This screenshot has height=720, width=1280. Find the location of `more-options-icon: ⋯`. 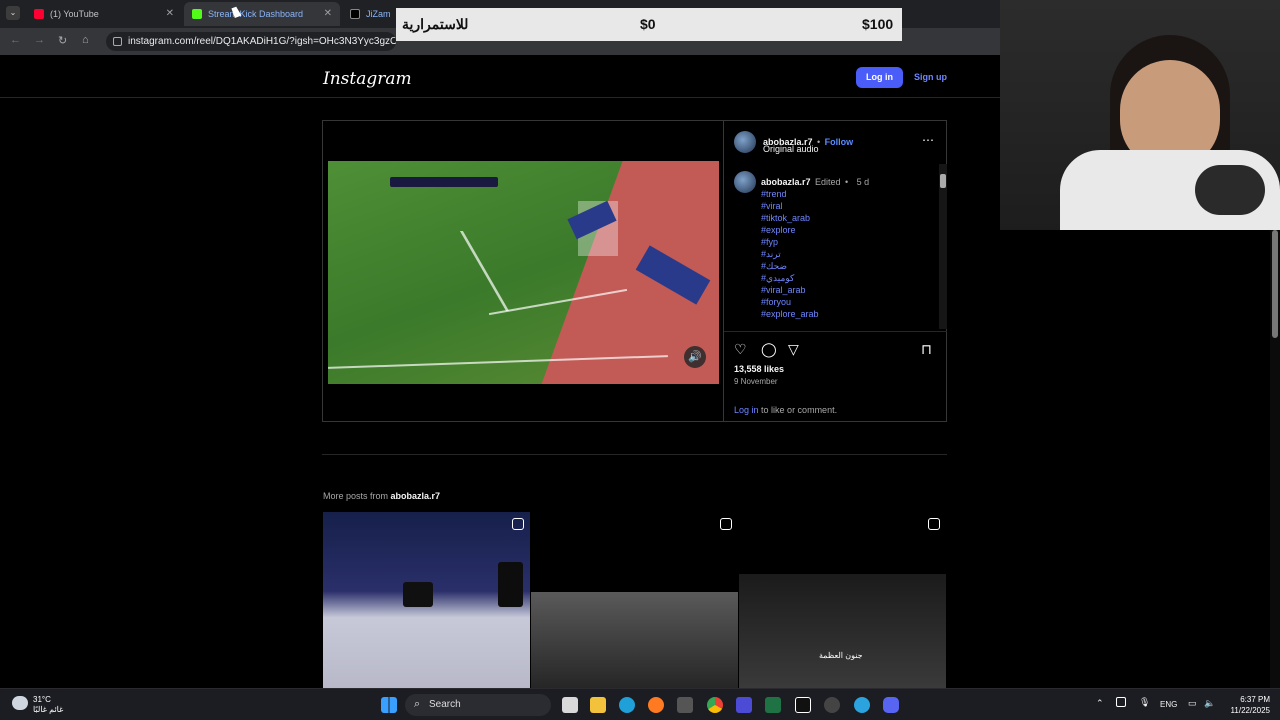

more-options-icon: ⋯ is located at coordinates (928, 140).